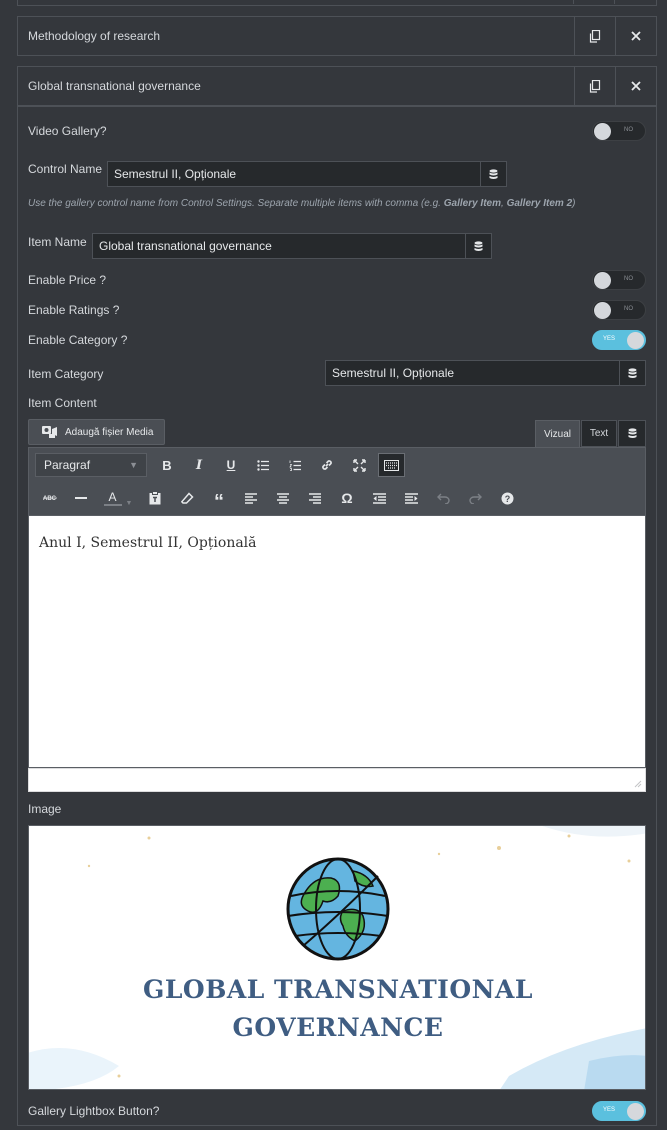 This screenshot has height=1130, width=667. I want to click on undo-icon, so click(443, 498).